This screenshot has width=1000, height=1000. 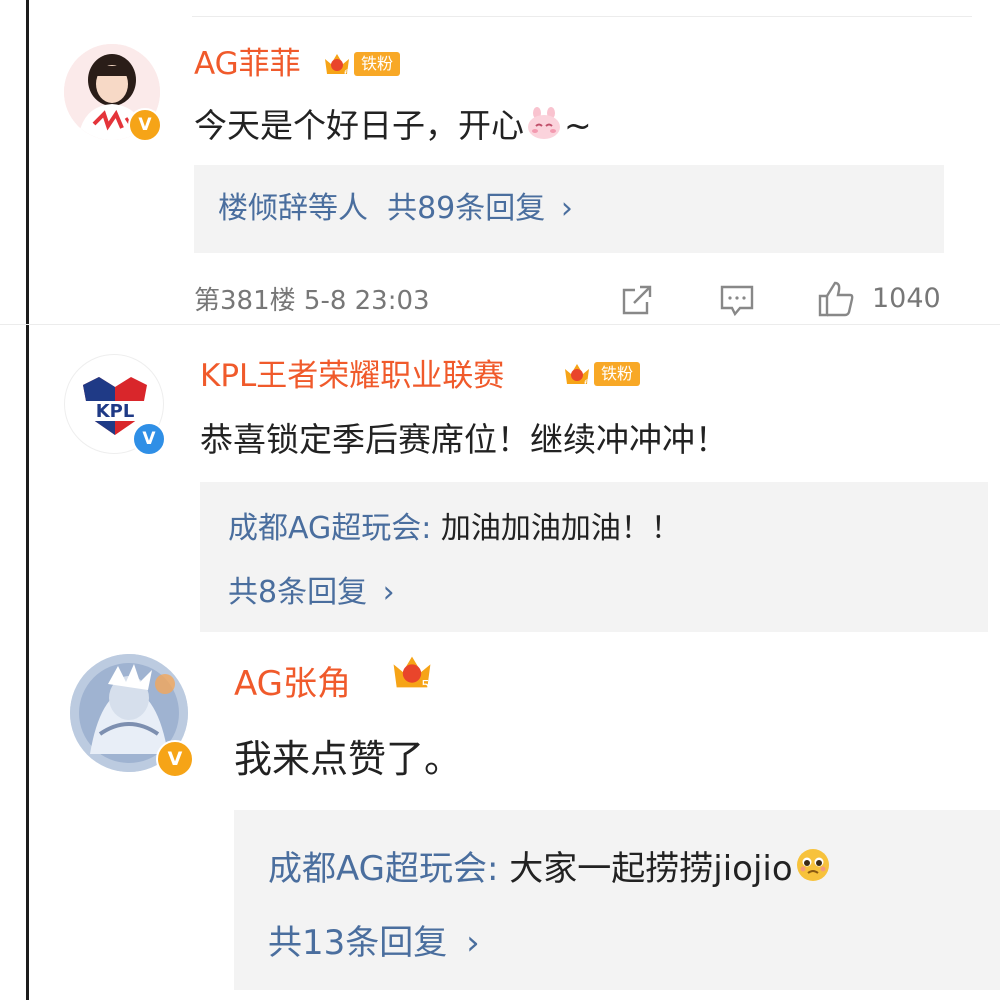 What do you see at coordinates (637, 300) in the screenshot?
I see `share-icon` at bounding box center [637, 300].